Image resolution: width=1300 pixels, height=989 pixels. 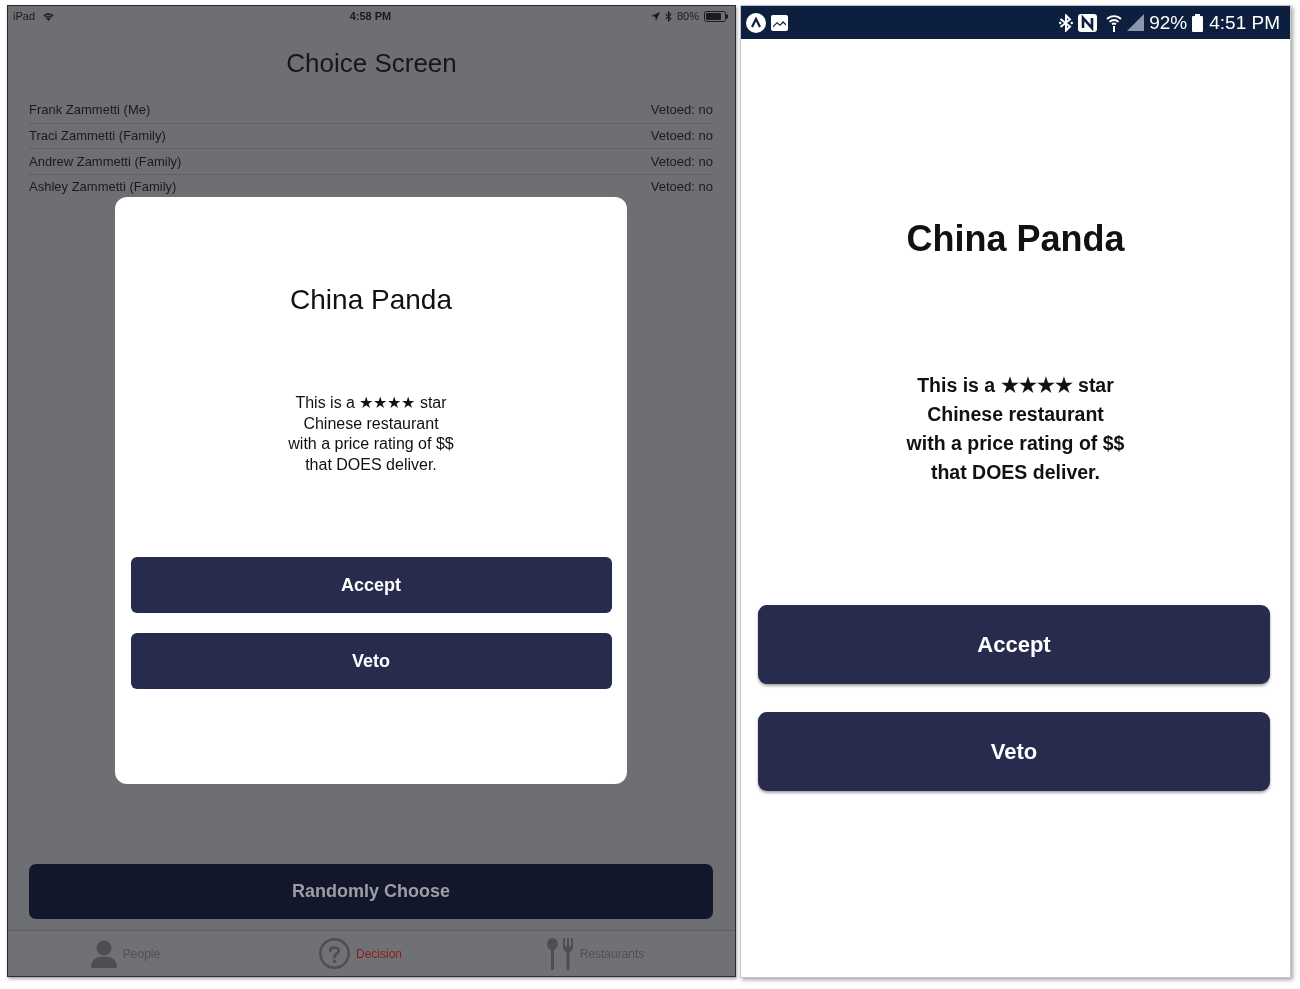 What do you see at coordinates (1244, 22) in the screenshot?
I see `status-time: 4:51 PM` at bounding box center [1244, 22].